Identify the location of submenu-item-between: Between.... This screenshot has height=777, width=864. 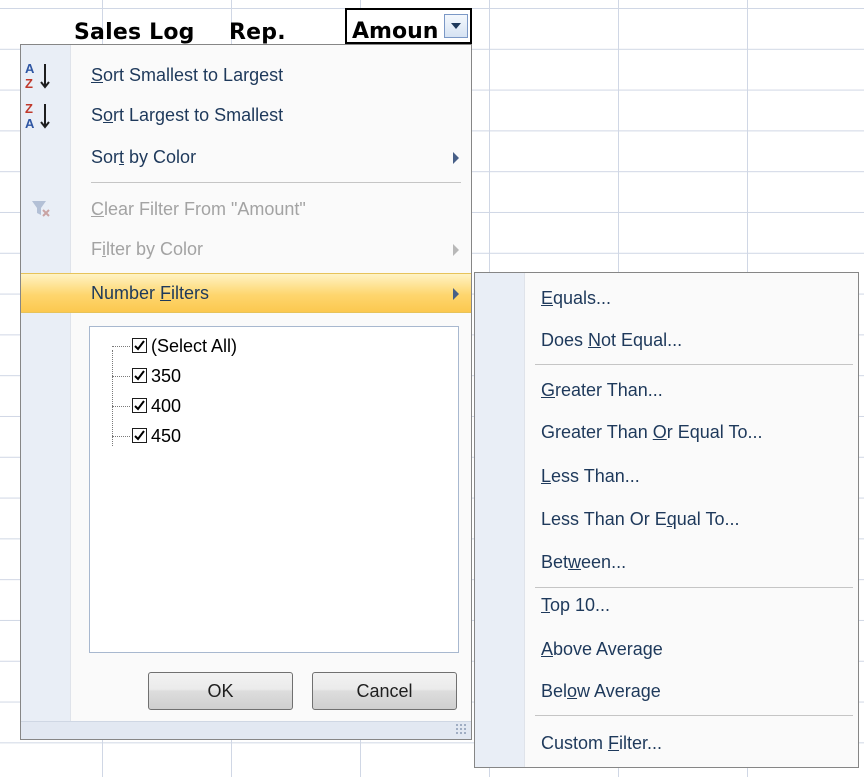
(583, 562).